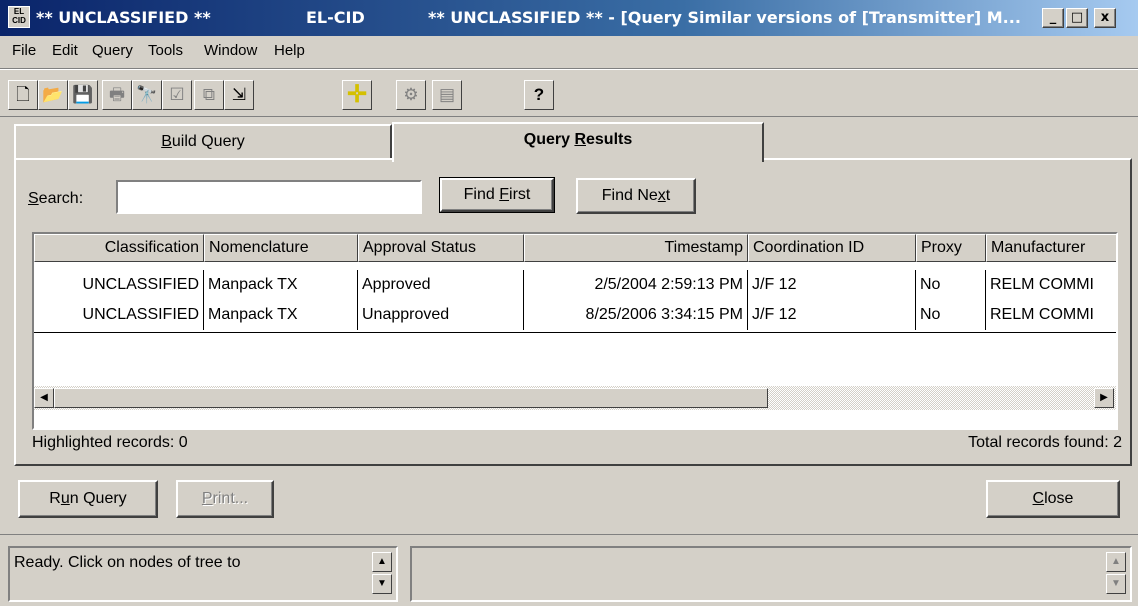  I want to click on title-classification: ** UNCLASSIFIED **, so click(123, 17).